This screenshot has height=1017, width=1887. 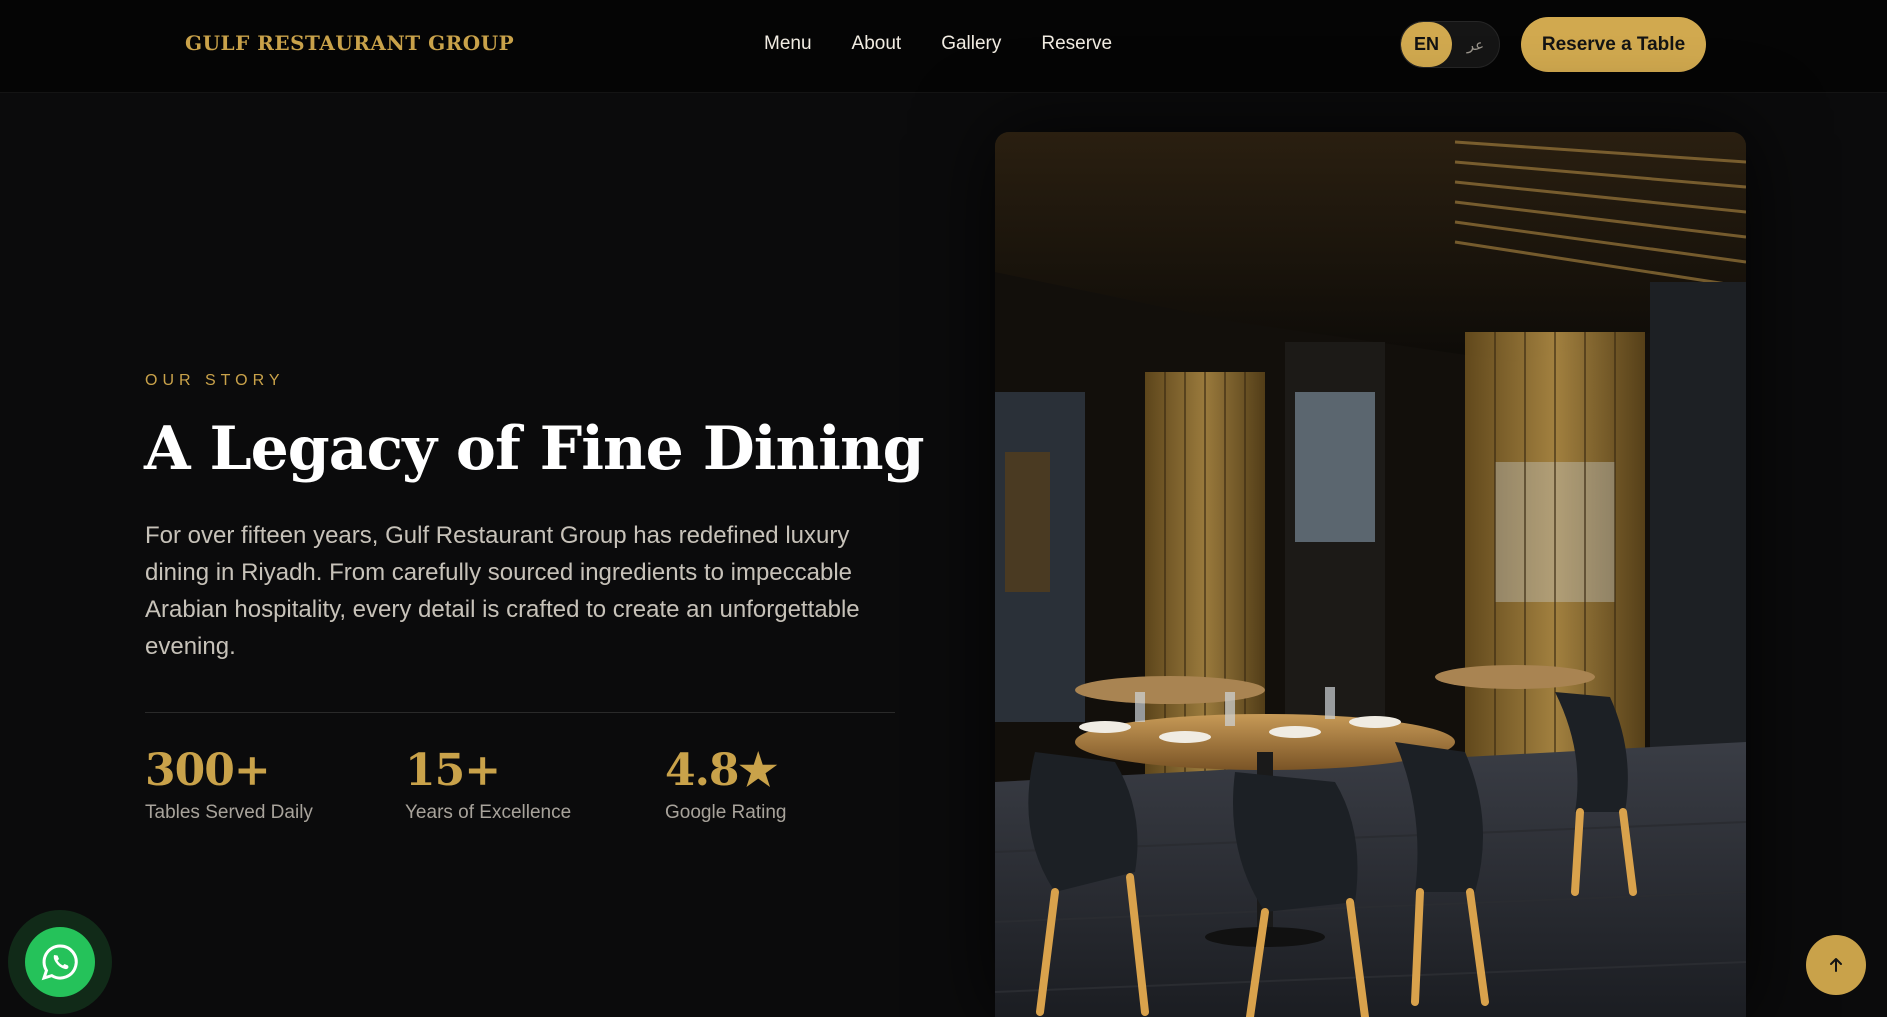 What do you see at coordinates (215, 380) in the screenshot?
I see `section-eyebrow: OUR STORY` at bounding box center [215, 380].